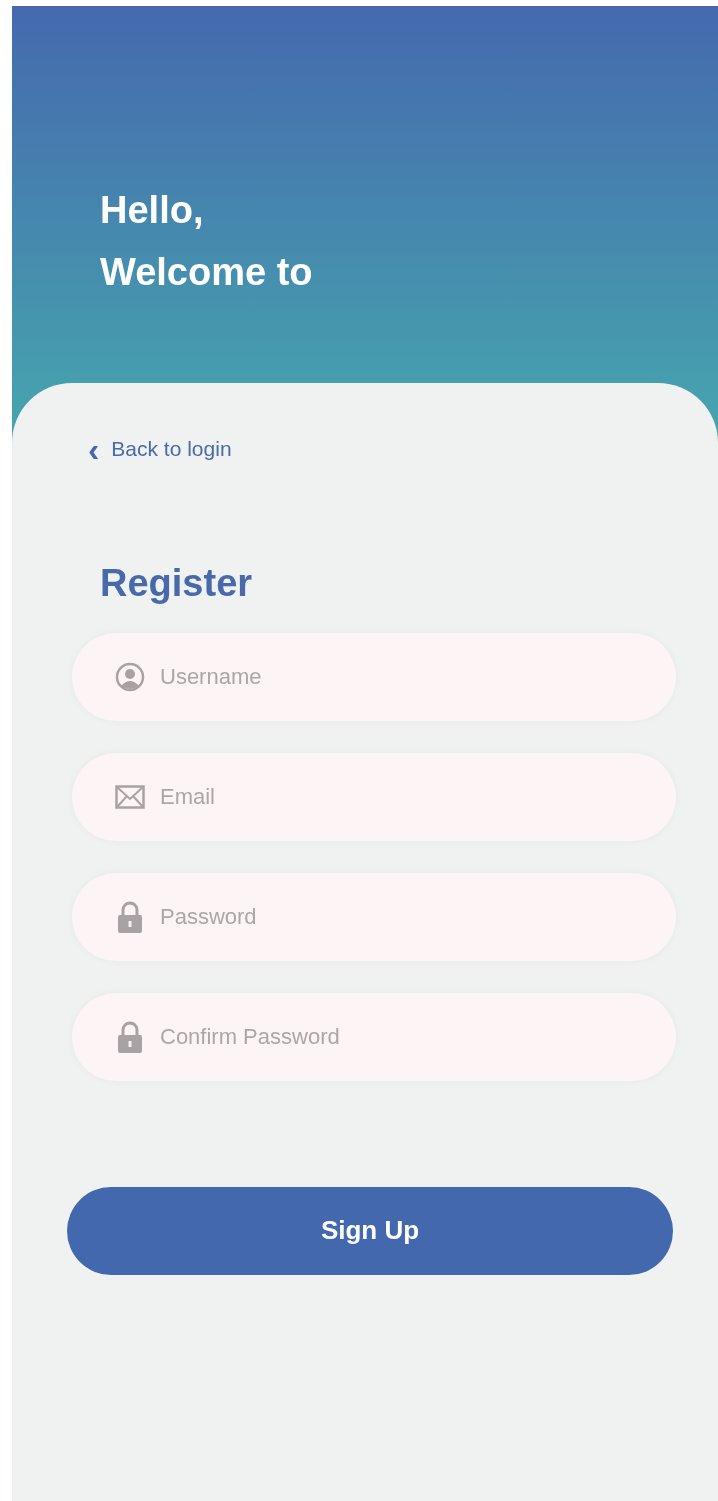  Describe the element at coordinates (374, 676) in the screenshot. I see `input-field: Username` at that location.